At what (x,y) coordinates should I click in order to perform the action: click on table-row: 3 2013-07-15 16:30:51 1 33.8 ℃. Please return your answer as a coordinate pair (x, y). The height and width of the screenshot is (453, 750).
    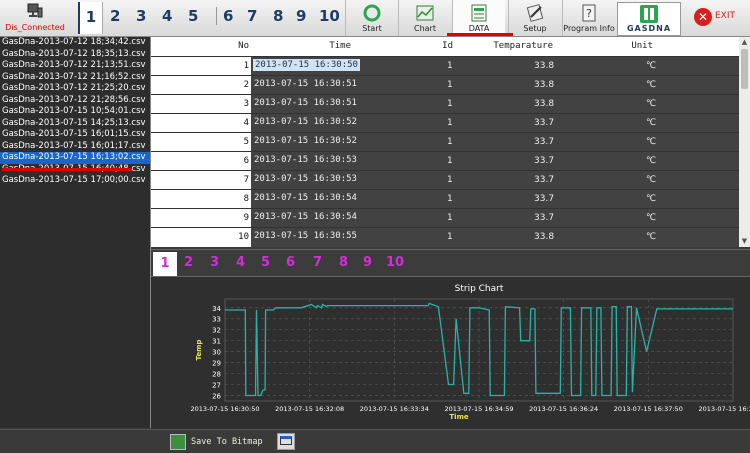
    Looking at the image, I should click on (445, 104).